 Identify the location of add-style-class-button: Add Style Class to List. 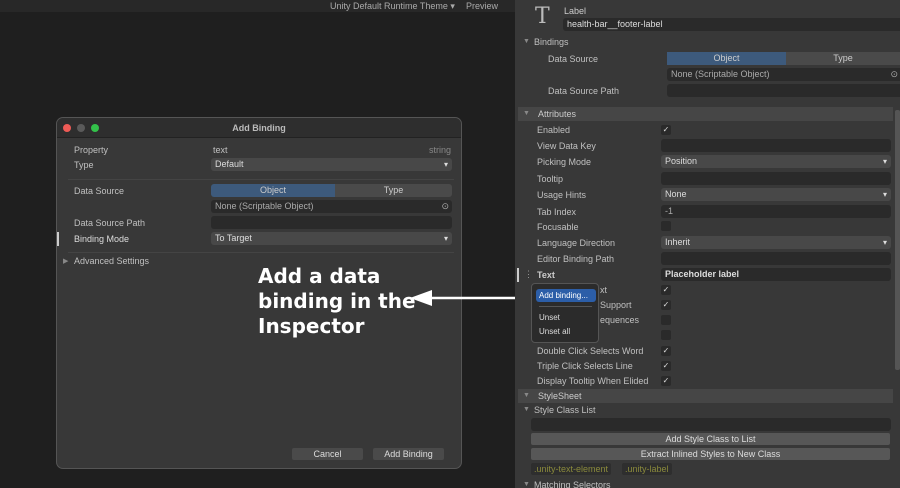
(710, 439).